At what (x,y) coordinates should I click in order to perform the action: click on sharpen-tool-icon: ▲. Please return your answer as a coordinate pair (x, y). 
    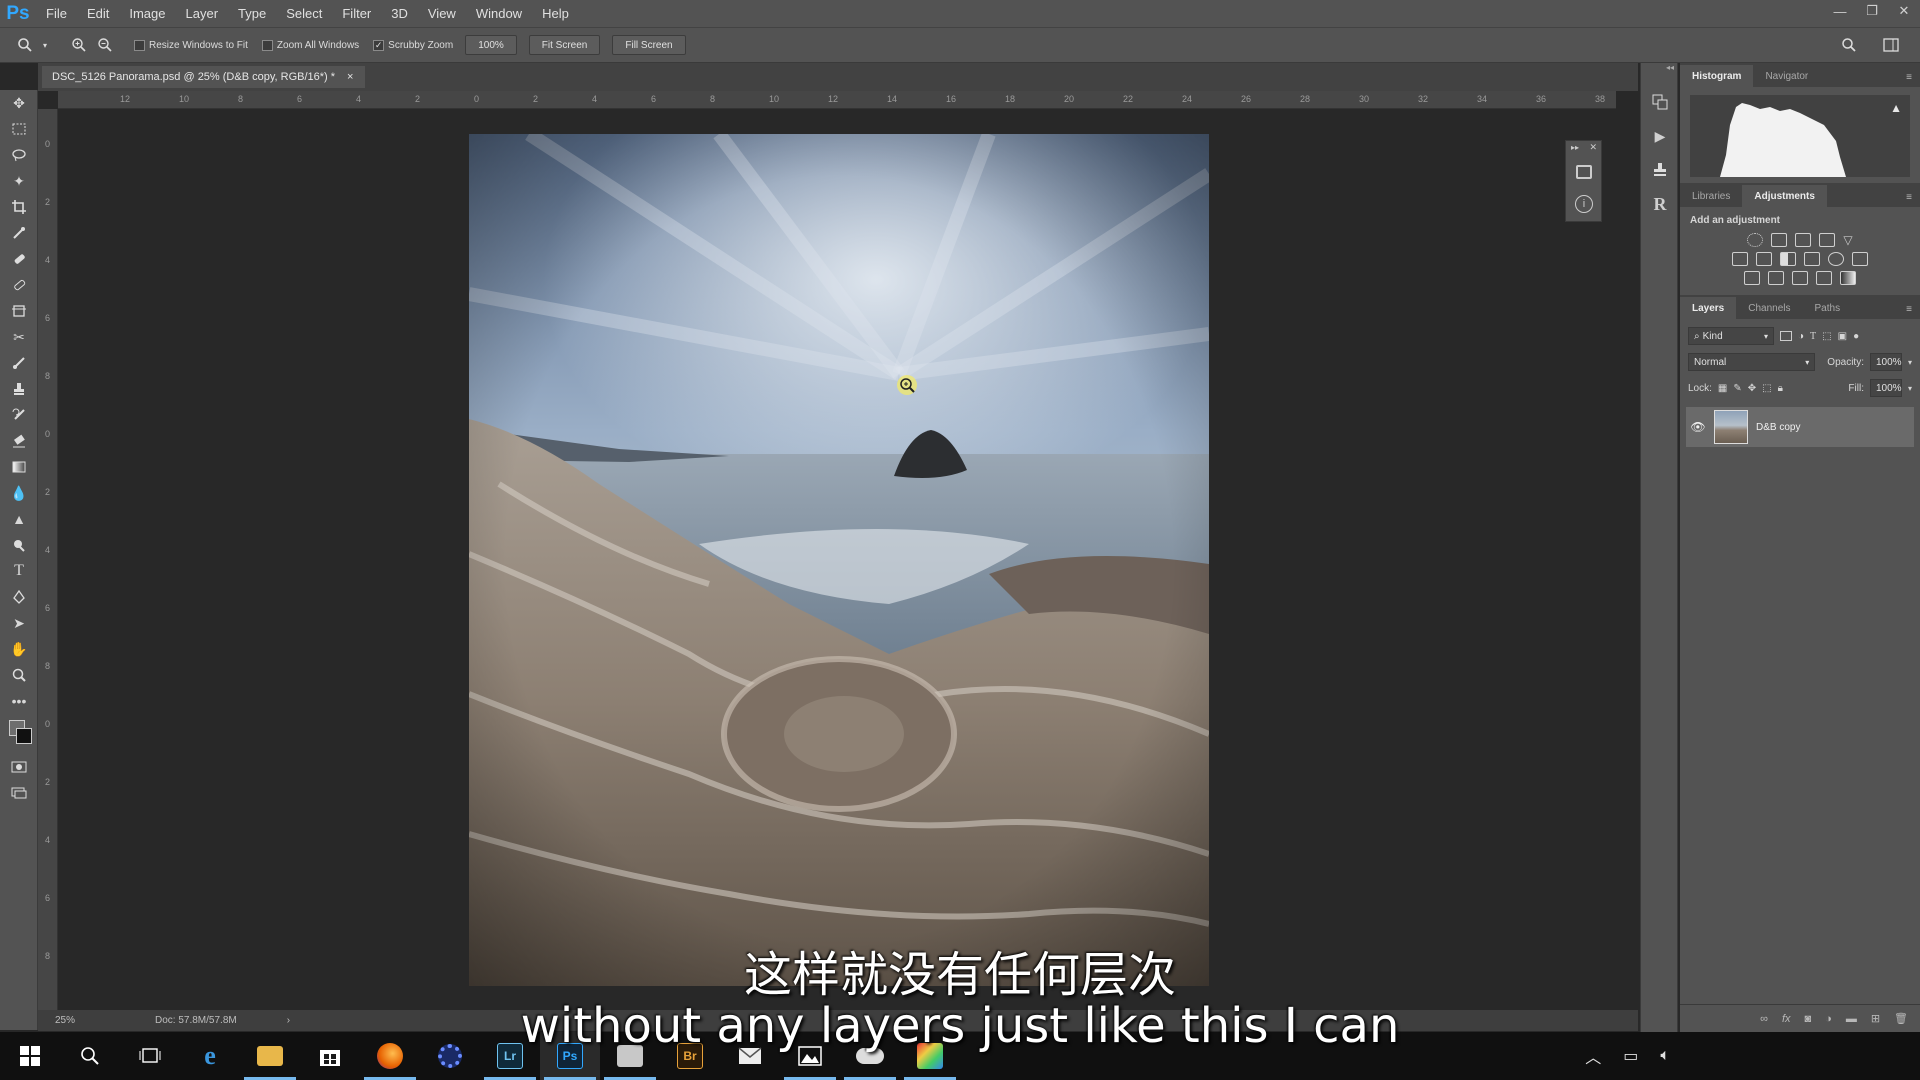
    Looking at the image, I should click on (19, 519).